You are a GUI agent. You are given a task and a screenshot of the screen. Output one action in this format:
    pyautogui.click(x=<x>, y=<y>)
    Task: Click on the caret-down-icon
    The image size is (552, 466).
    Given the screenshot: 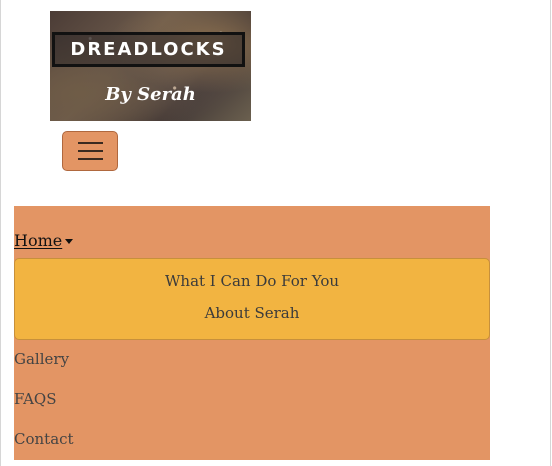 What is the action you would take?
    pyautogui.click(x=69, y=241)
    